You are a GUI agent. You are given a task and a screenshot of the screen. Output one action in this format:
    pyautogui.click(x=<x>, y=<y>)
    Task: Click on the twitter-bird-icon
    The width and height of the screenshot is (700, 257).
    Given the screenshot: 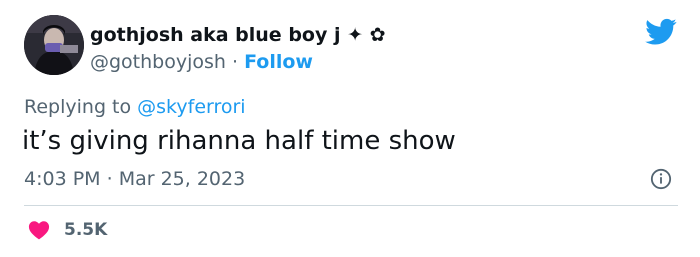 What is the action you would take?
    pyautogui.click(x=661, y=32)
    